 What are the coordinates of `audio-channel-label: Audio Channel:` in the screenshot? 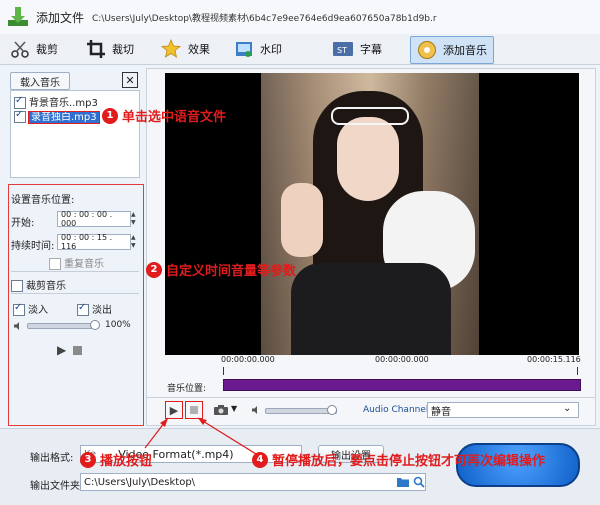 It's located at (397, 410).